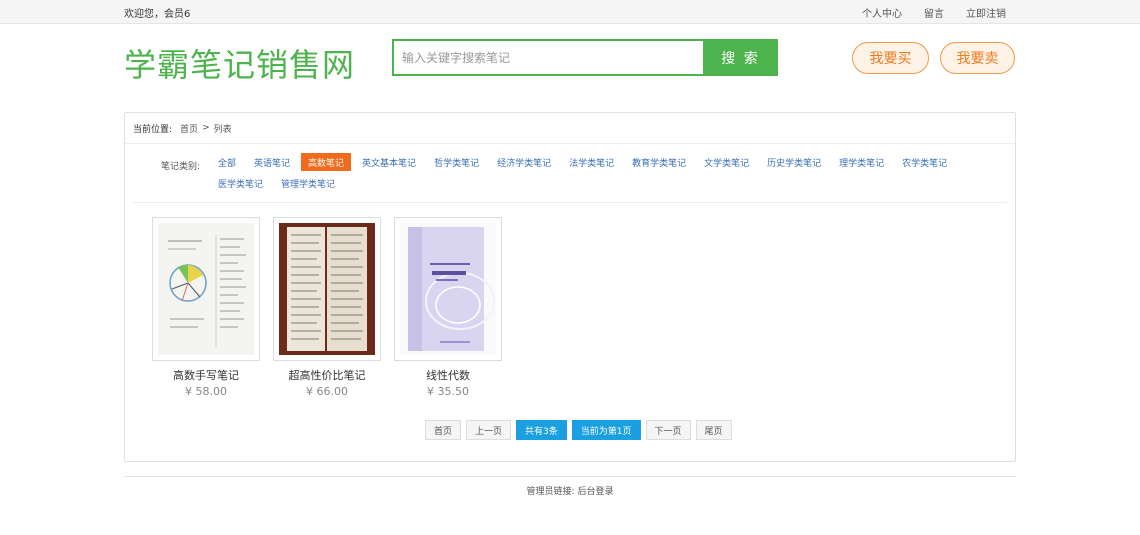 This screenshot has width=1140, height=535. I want to click on category-english-basic: 英文基本笔记, so click(389, 162).